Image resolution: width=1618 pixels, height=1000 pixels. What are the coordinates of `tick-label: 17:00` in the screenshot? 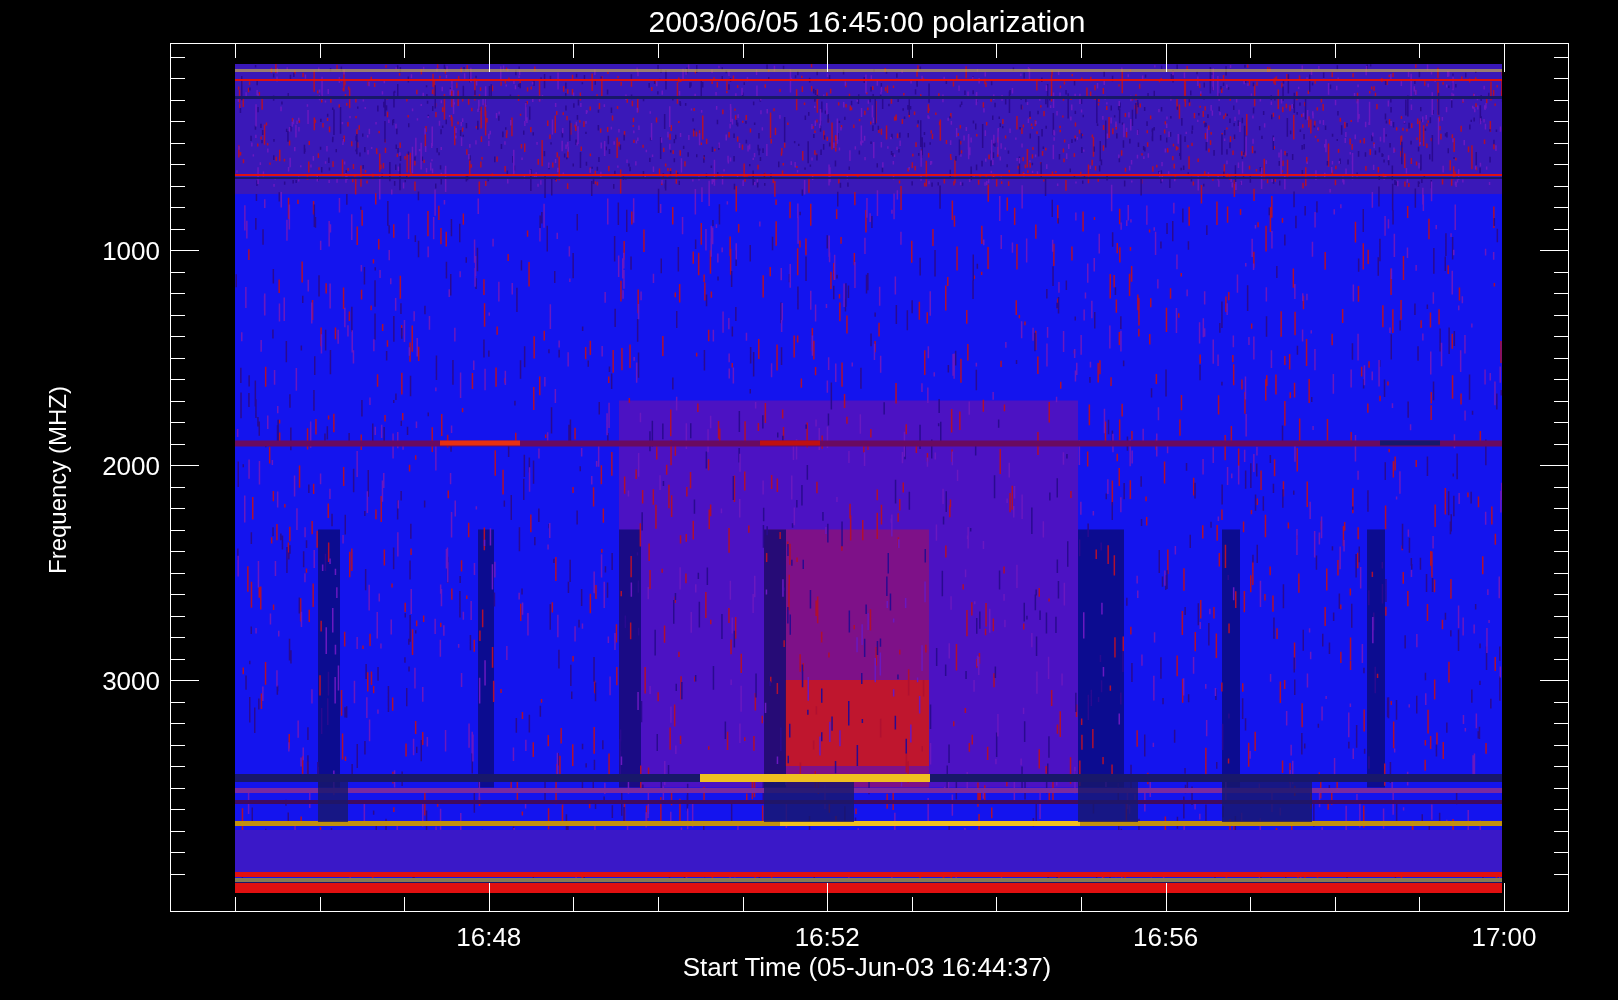 It's located at (1504, 937).